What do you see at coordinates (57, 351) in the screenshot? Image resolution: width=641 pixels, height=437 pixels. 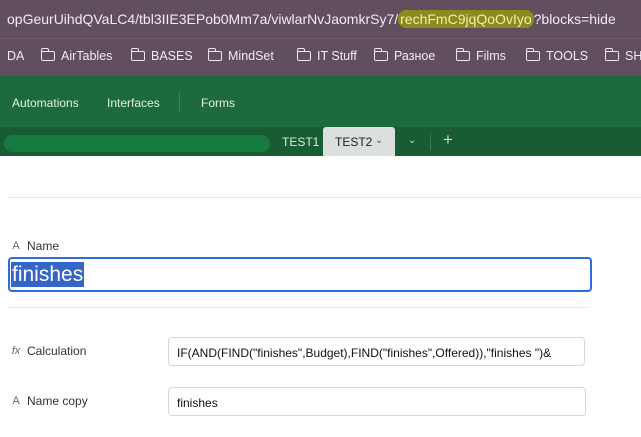 I see `field-label-text: Calculation` at bounding box center [57, 351].